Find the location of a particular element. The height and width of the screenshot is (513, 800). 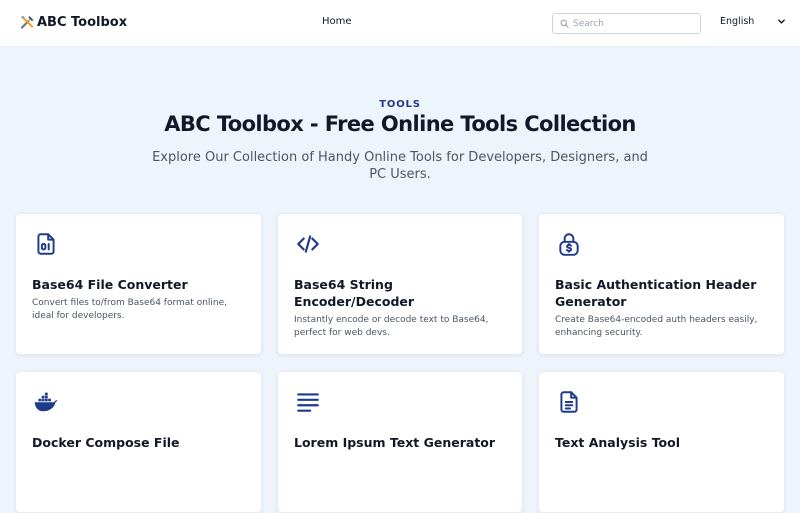

code-icon is located at coordinates (308, 244).